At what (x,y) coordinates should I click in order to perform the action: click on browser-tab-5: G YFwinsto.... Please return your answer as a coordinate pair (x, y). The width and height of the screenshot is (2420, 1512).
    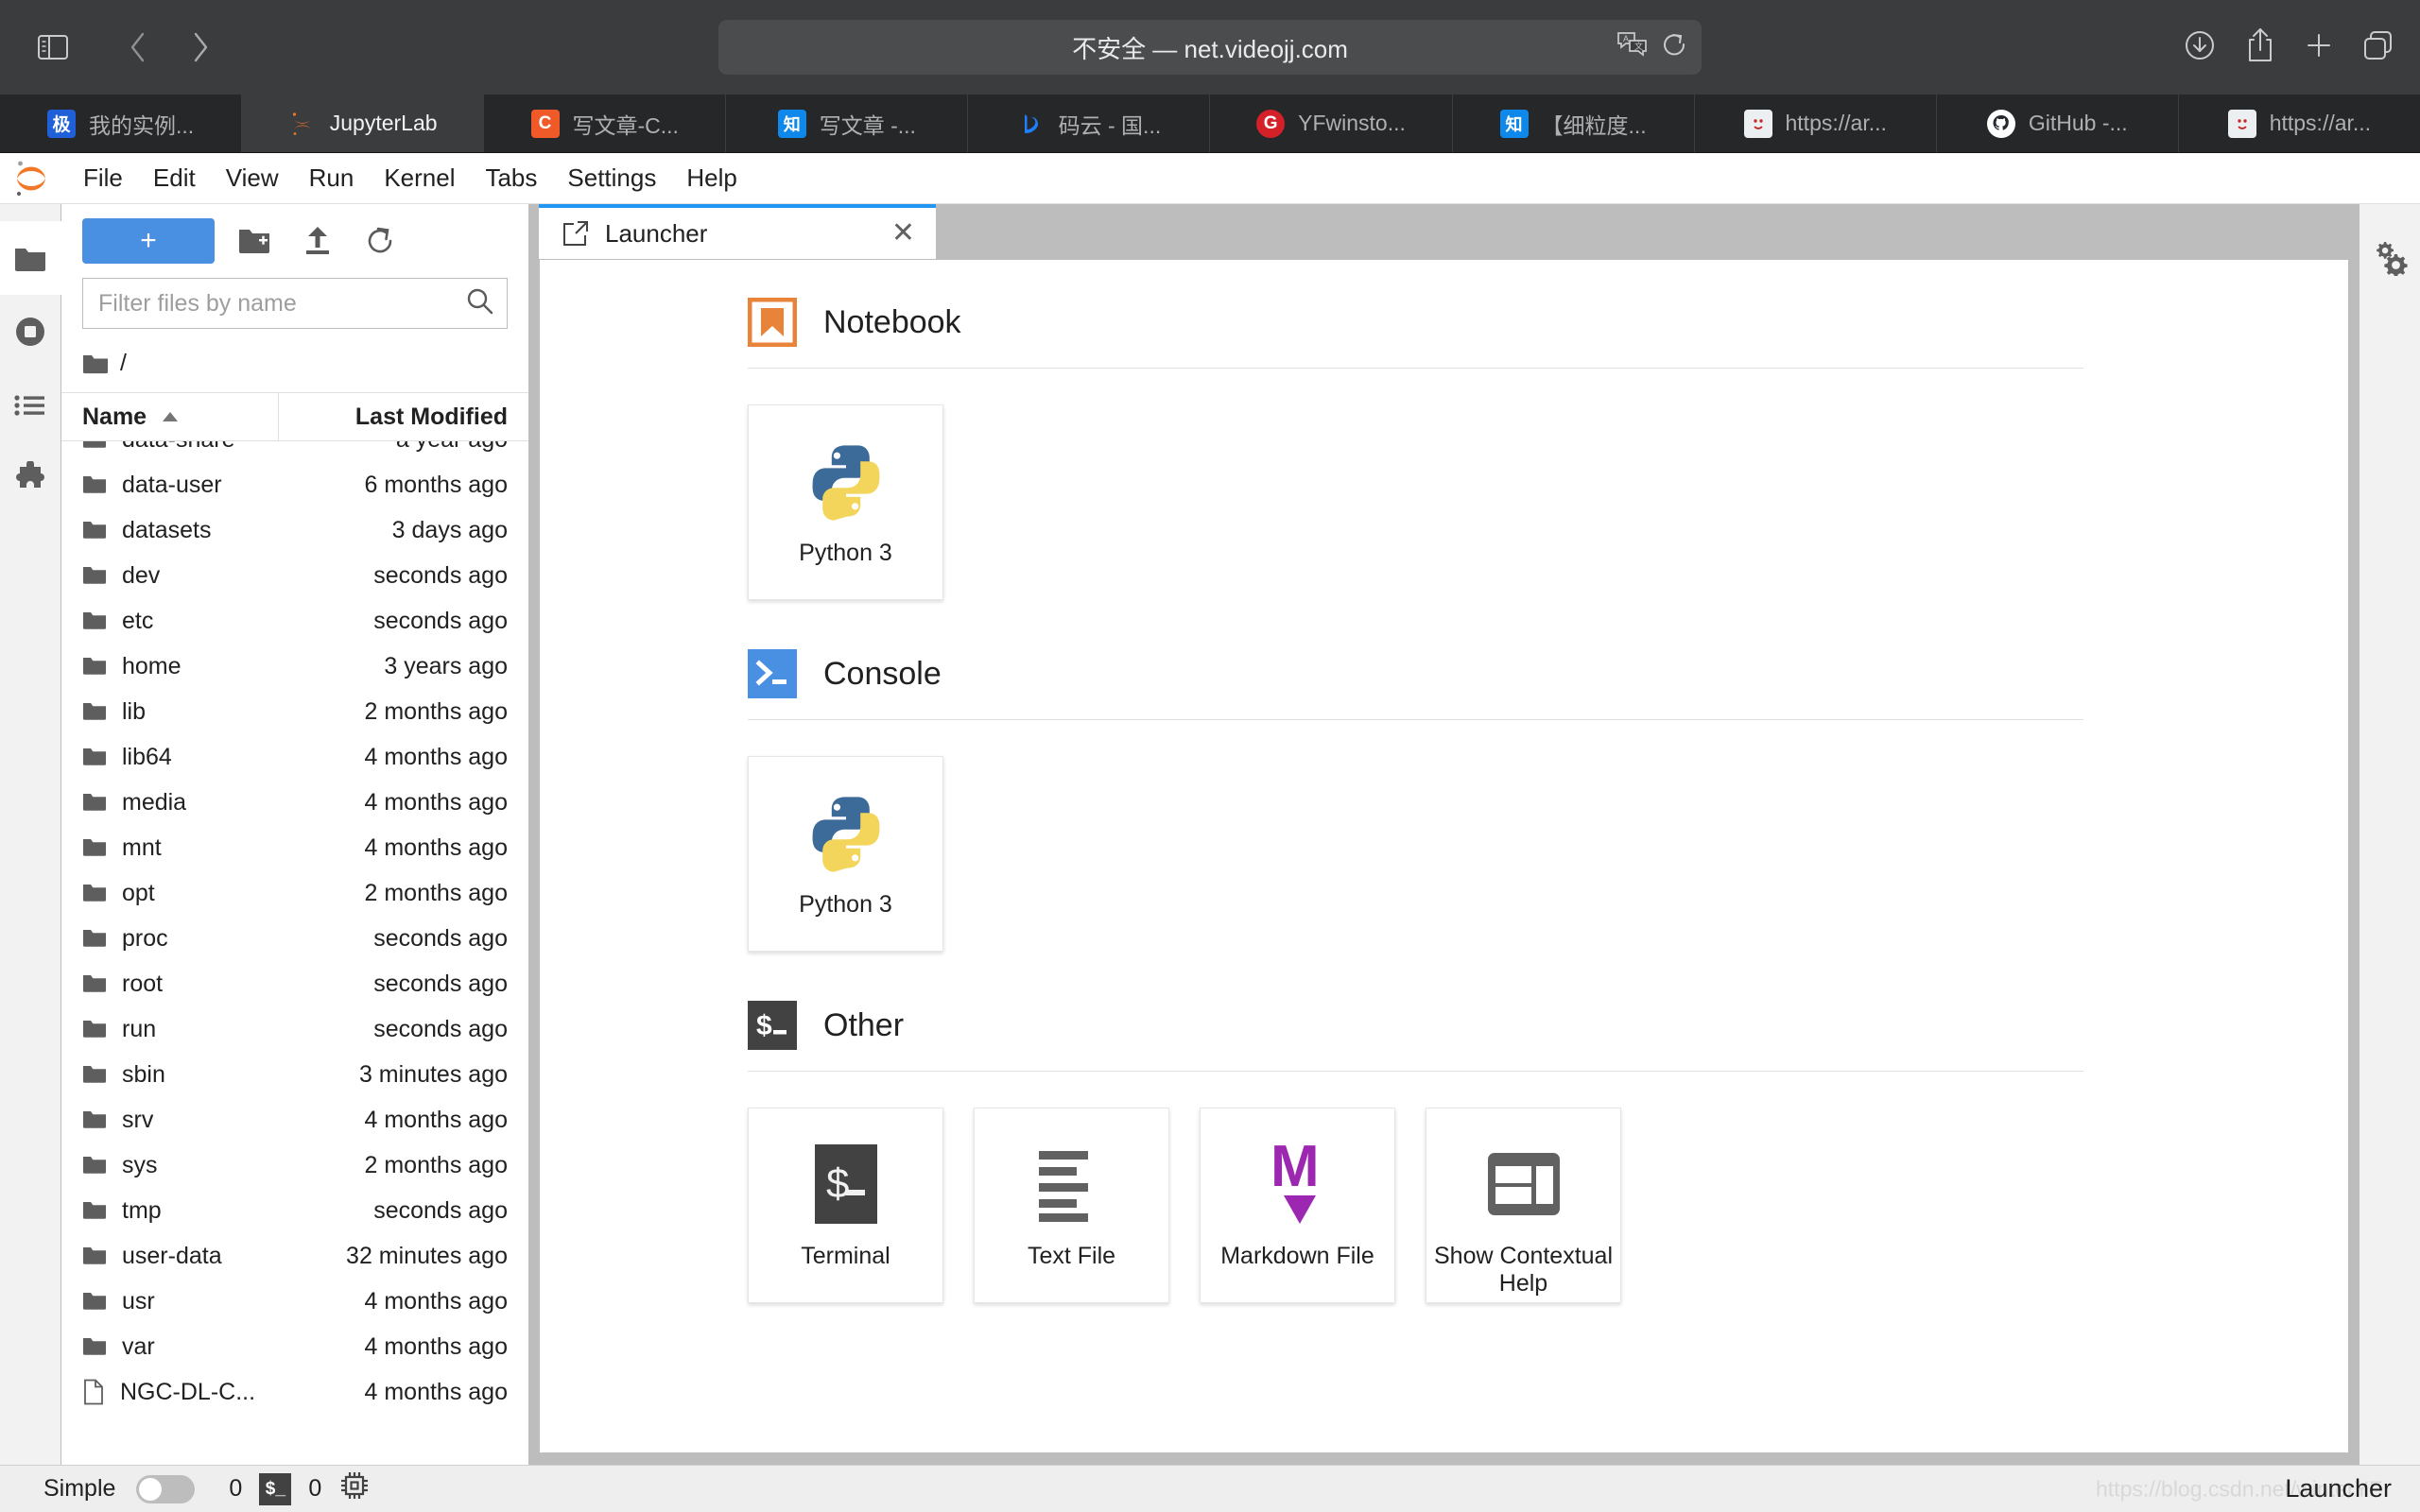
    Looking at the image, I should click on (1331, 123).